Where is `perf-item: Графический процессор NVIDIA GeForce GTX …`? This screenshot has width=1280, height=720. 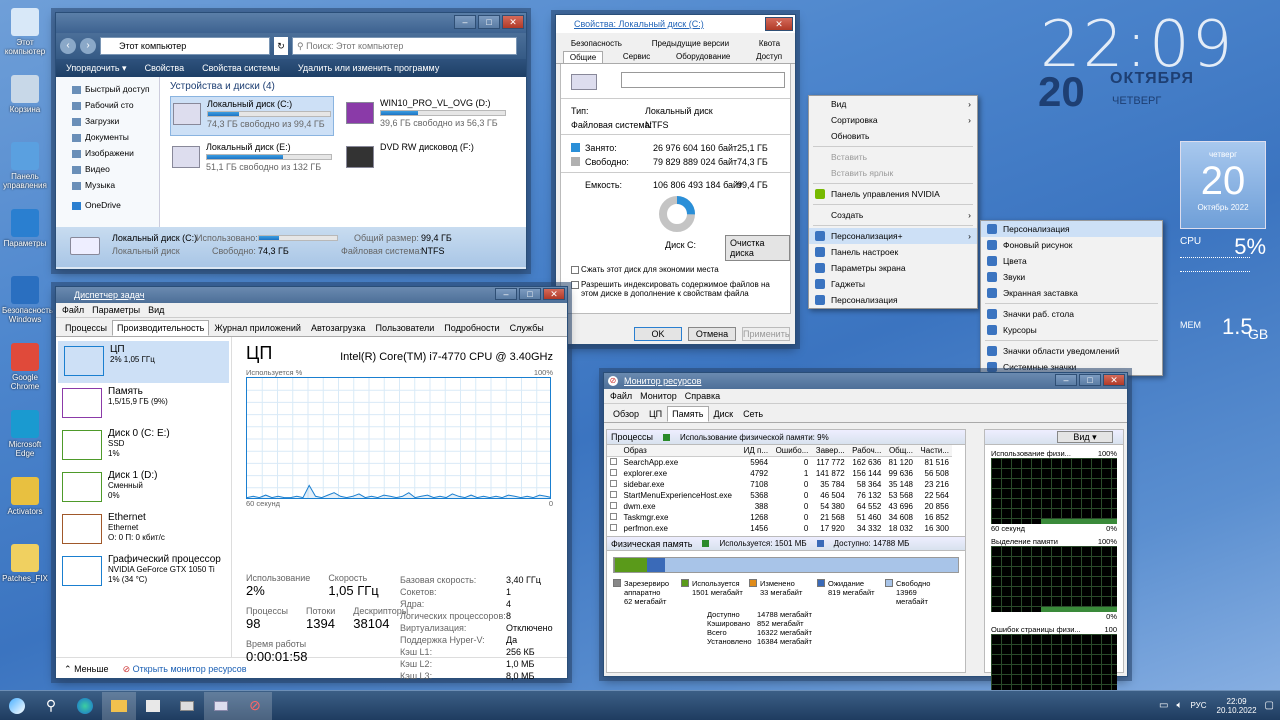
perf-item: Графический процессор NVIDIA GeForce GTX … is located at coordinates (143, 572).